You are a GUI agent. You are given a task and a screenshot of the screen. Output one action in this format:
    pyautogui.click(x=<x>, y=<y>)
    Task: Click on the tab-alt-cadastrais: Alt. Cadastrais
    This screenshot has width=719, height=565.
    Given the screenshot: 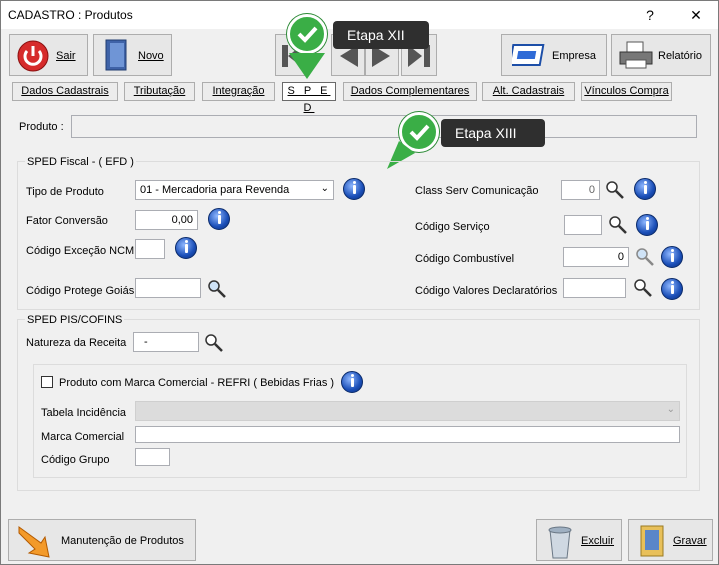 What is the action you would take?
    pyautogui.click(x=528, y=91)
    